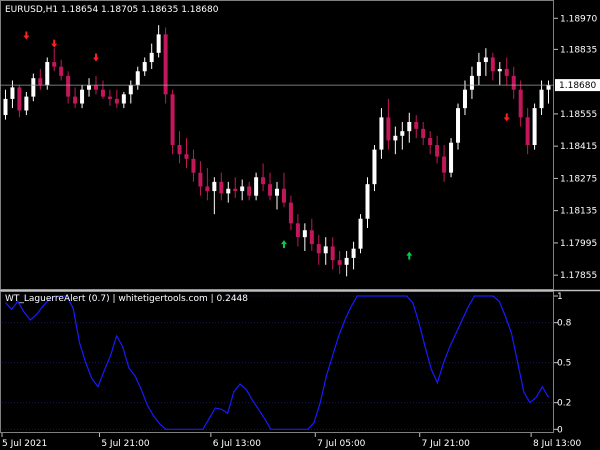 The image size is (600, 450). I want to click on indicator-tick-label: 0, so click(560, 430).